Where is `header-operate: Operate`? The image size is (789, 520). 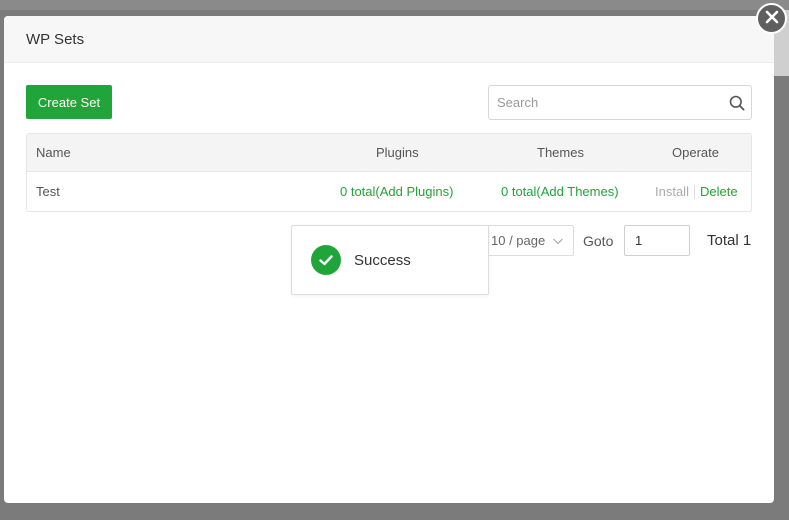
header-operate: Operate is located at coordinates (695, 152).